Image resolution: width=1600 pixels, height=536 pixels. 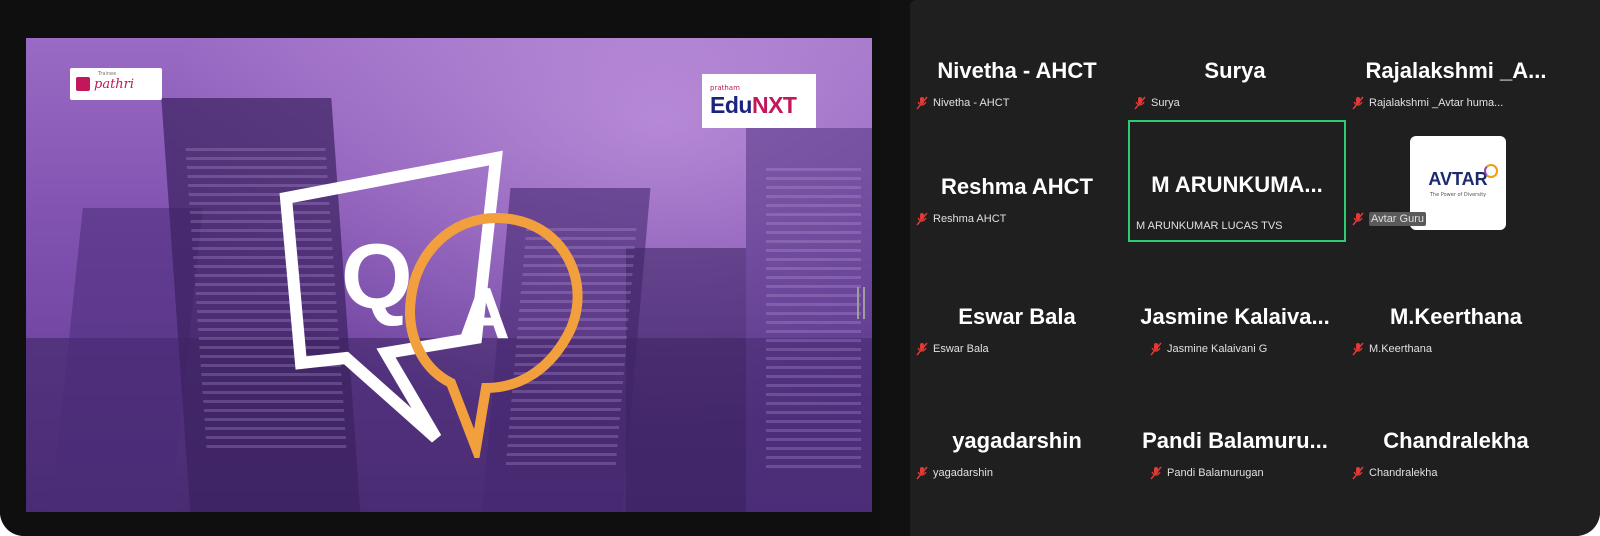 What do you see at coordinates (1458, 194) in the screenshot?
I see `avatar-tagline: The Power of Diversity` at bounding box center [1458, 194].